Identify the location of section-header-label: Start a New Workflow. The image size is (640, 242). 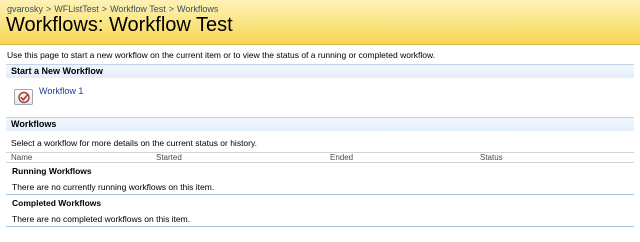
(57, 71).